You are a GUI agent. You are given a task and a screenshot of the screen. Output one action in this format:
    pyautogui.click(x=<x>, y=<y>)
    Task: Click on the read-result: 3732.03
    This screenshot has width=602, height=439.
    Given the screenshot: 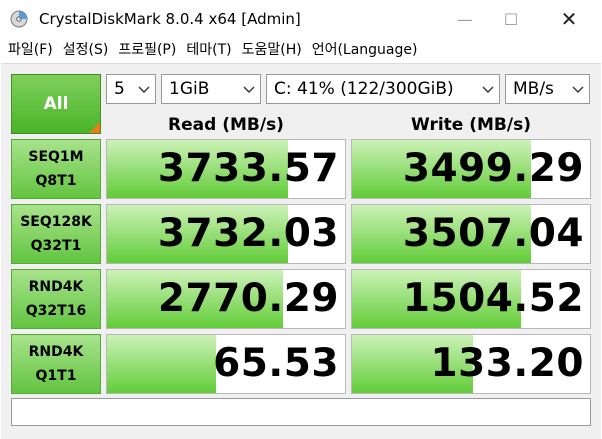 What is the action you would take?
    pyautogui.click(x=226, y=234)
    